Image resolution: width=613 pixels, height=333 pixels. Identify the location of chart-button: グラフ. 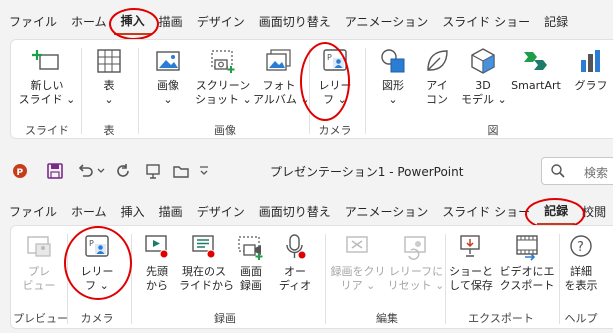
(591, 69).